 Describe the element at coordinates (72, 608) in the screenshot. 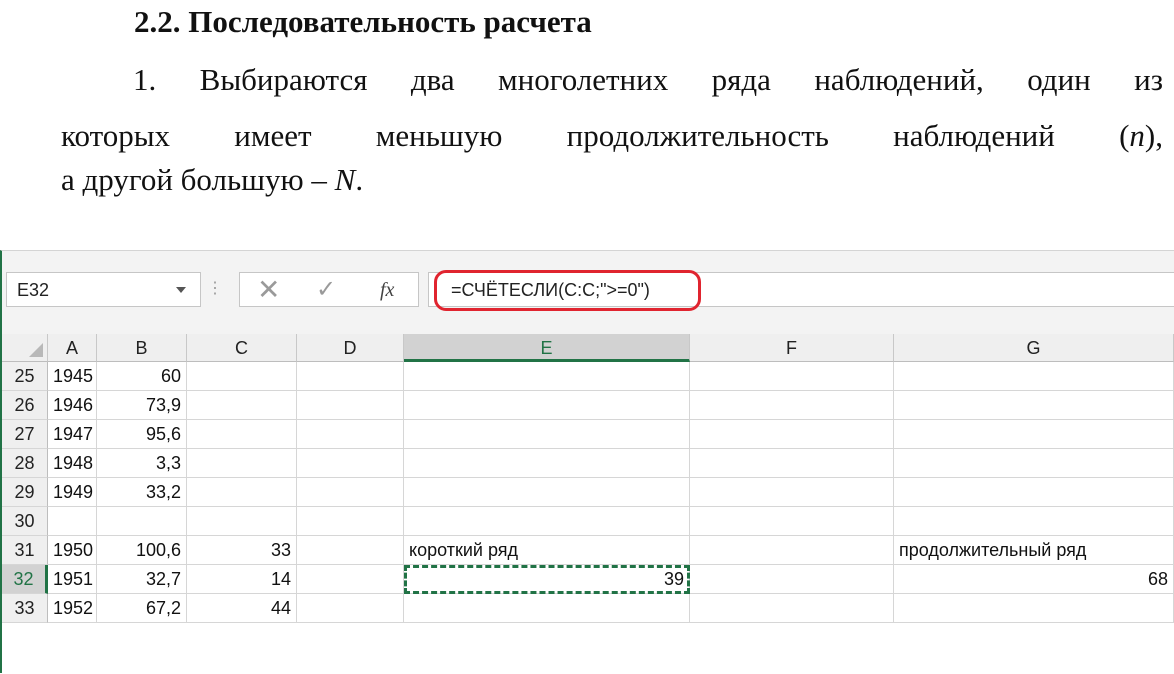

I see `cell-a33: 1952` at that location.